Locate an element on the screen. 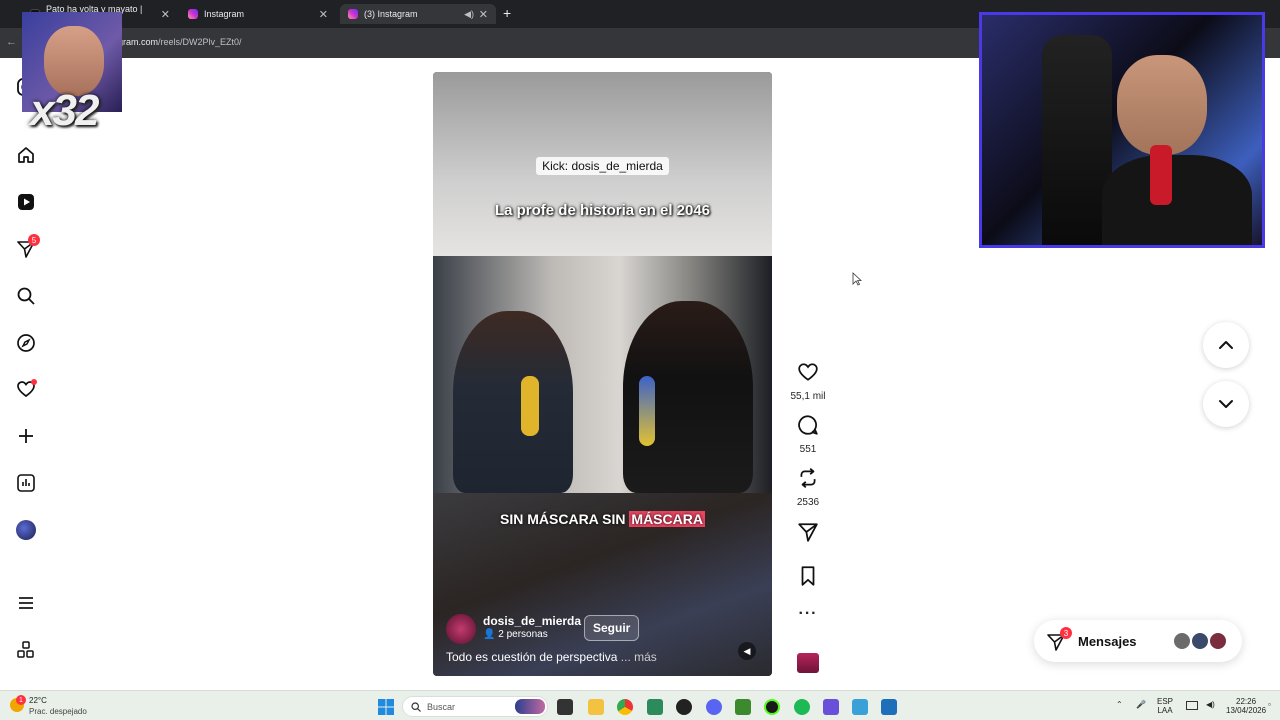 This screenshot has width=1280, height=720. clock: 22:26 13/04/2026 is located at coordinates (1246, 706).